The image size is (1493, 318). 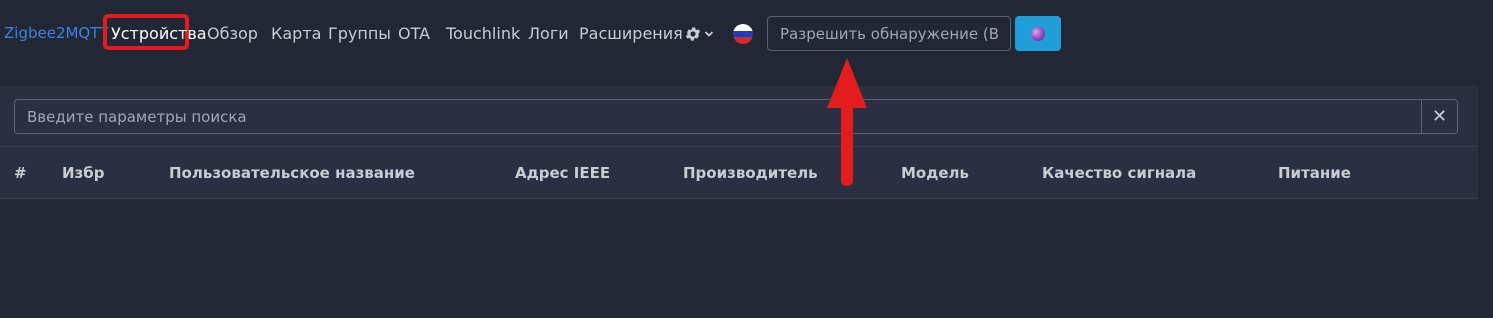 What do you see at coordinates (709, 34) in the screenshot?
I see `chevron-down-icon` at bounding box center [709, 34].